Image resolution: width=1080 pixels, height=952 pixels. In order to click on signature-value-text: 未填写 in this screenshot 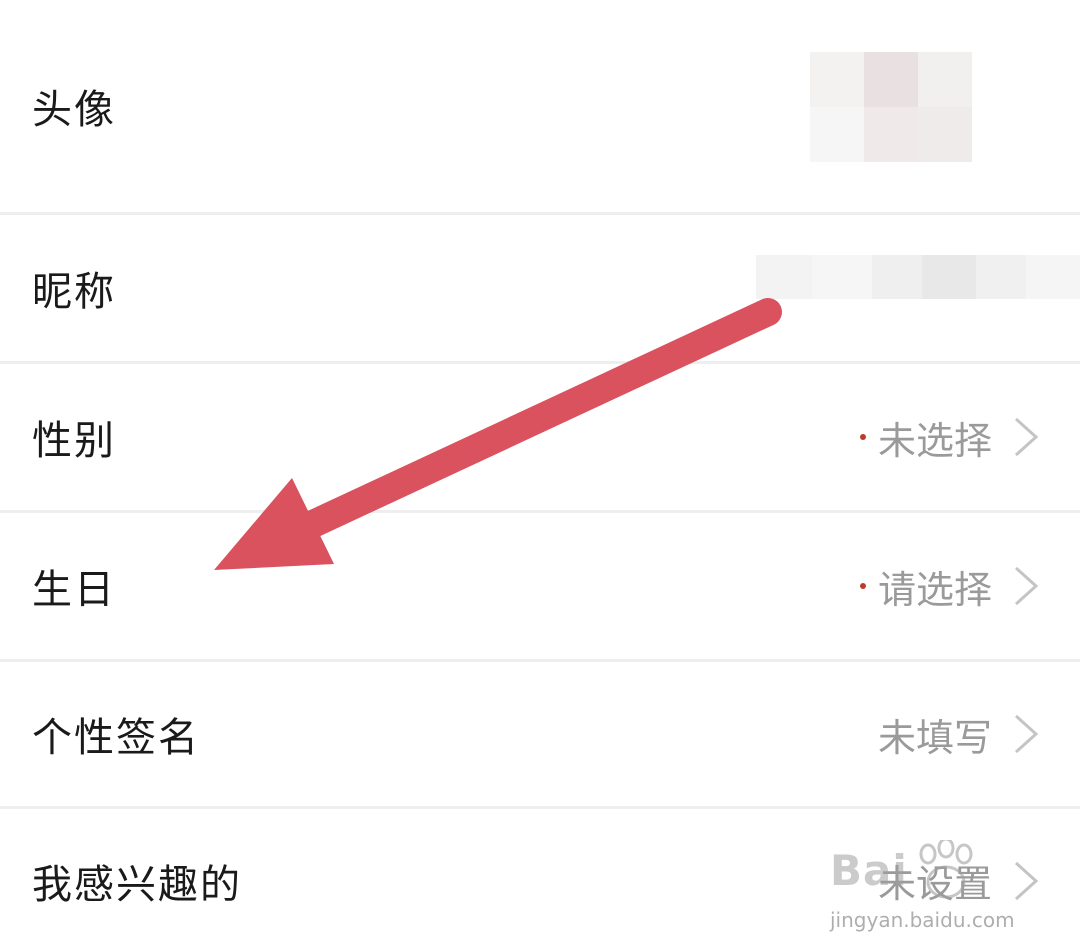, I will do `click(934, 737)`.